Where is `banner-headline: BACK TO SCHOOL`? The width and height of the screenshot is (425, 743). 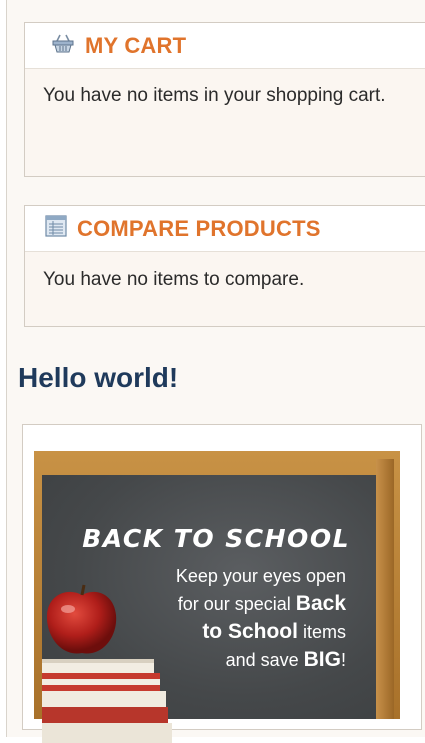
banner-headline: BACK TO SCHOOL is located at coordinates (216, 538).